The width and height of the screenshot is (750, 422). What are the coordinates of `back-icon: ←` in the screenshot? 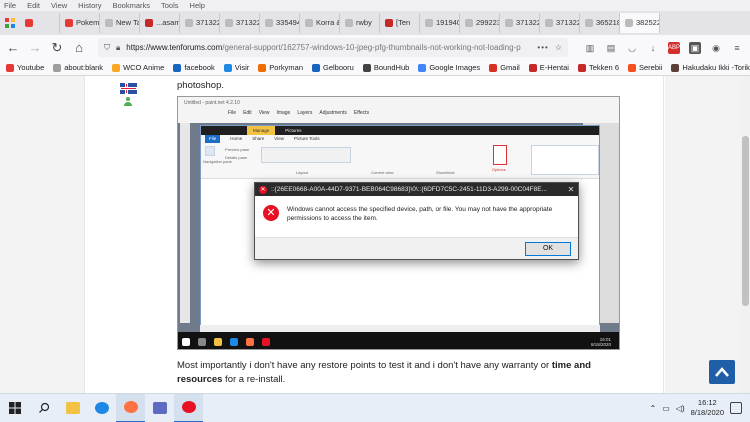 It's located at (13, 47).